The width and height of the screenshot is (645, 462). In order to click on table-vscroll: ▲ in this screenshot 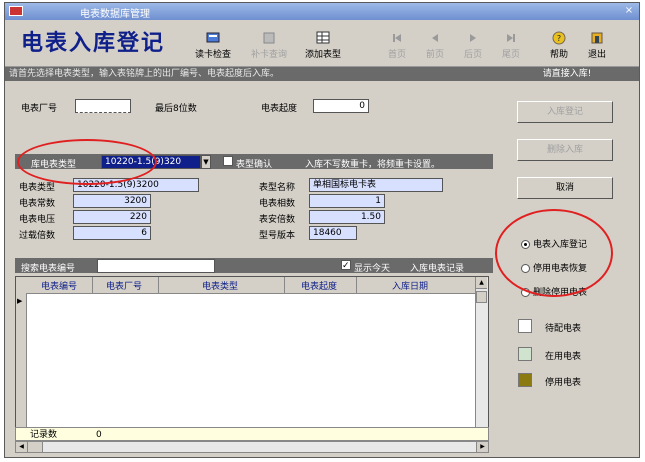, I will do `click(481, 356)`.